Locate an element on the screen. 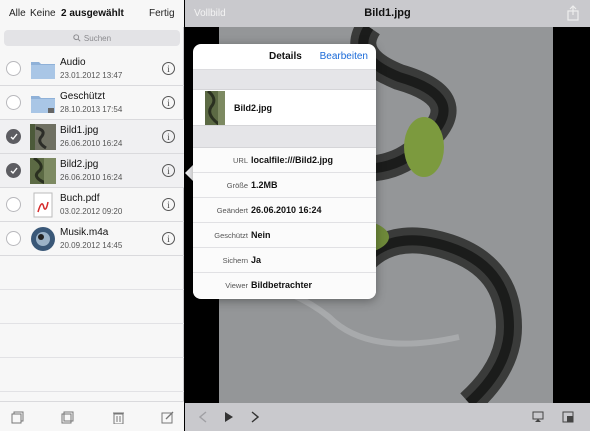  item-name: Audio is located at coordinates (73, 62).